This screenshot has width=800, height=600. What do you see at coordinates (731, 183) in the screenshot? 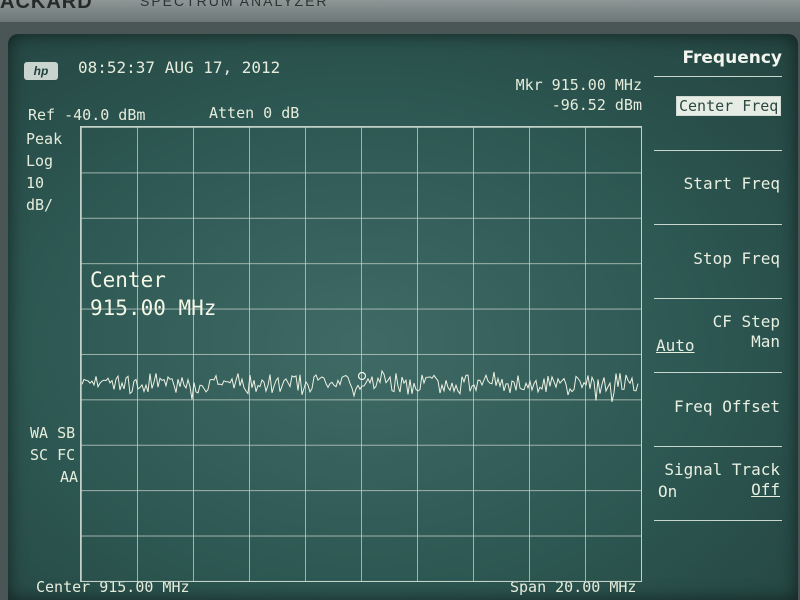
I see `softkey-start-freq-label: Start Freq` at bounding box center [731, 183].